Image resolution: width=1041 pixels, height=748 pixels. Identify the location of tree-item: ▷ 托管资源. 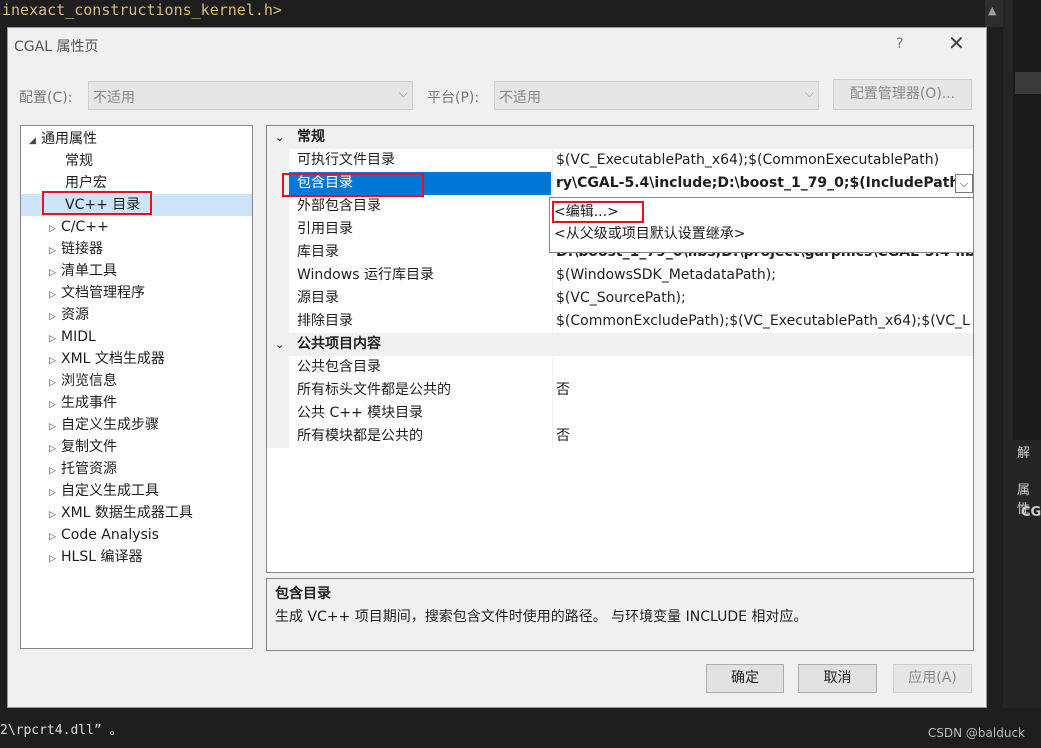
(69, 469).